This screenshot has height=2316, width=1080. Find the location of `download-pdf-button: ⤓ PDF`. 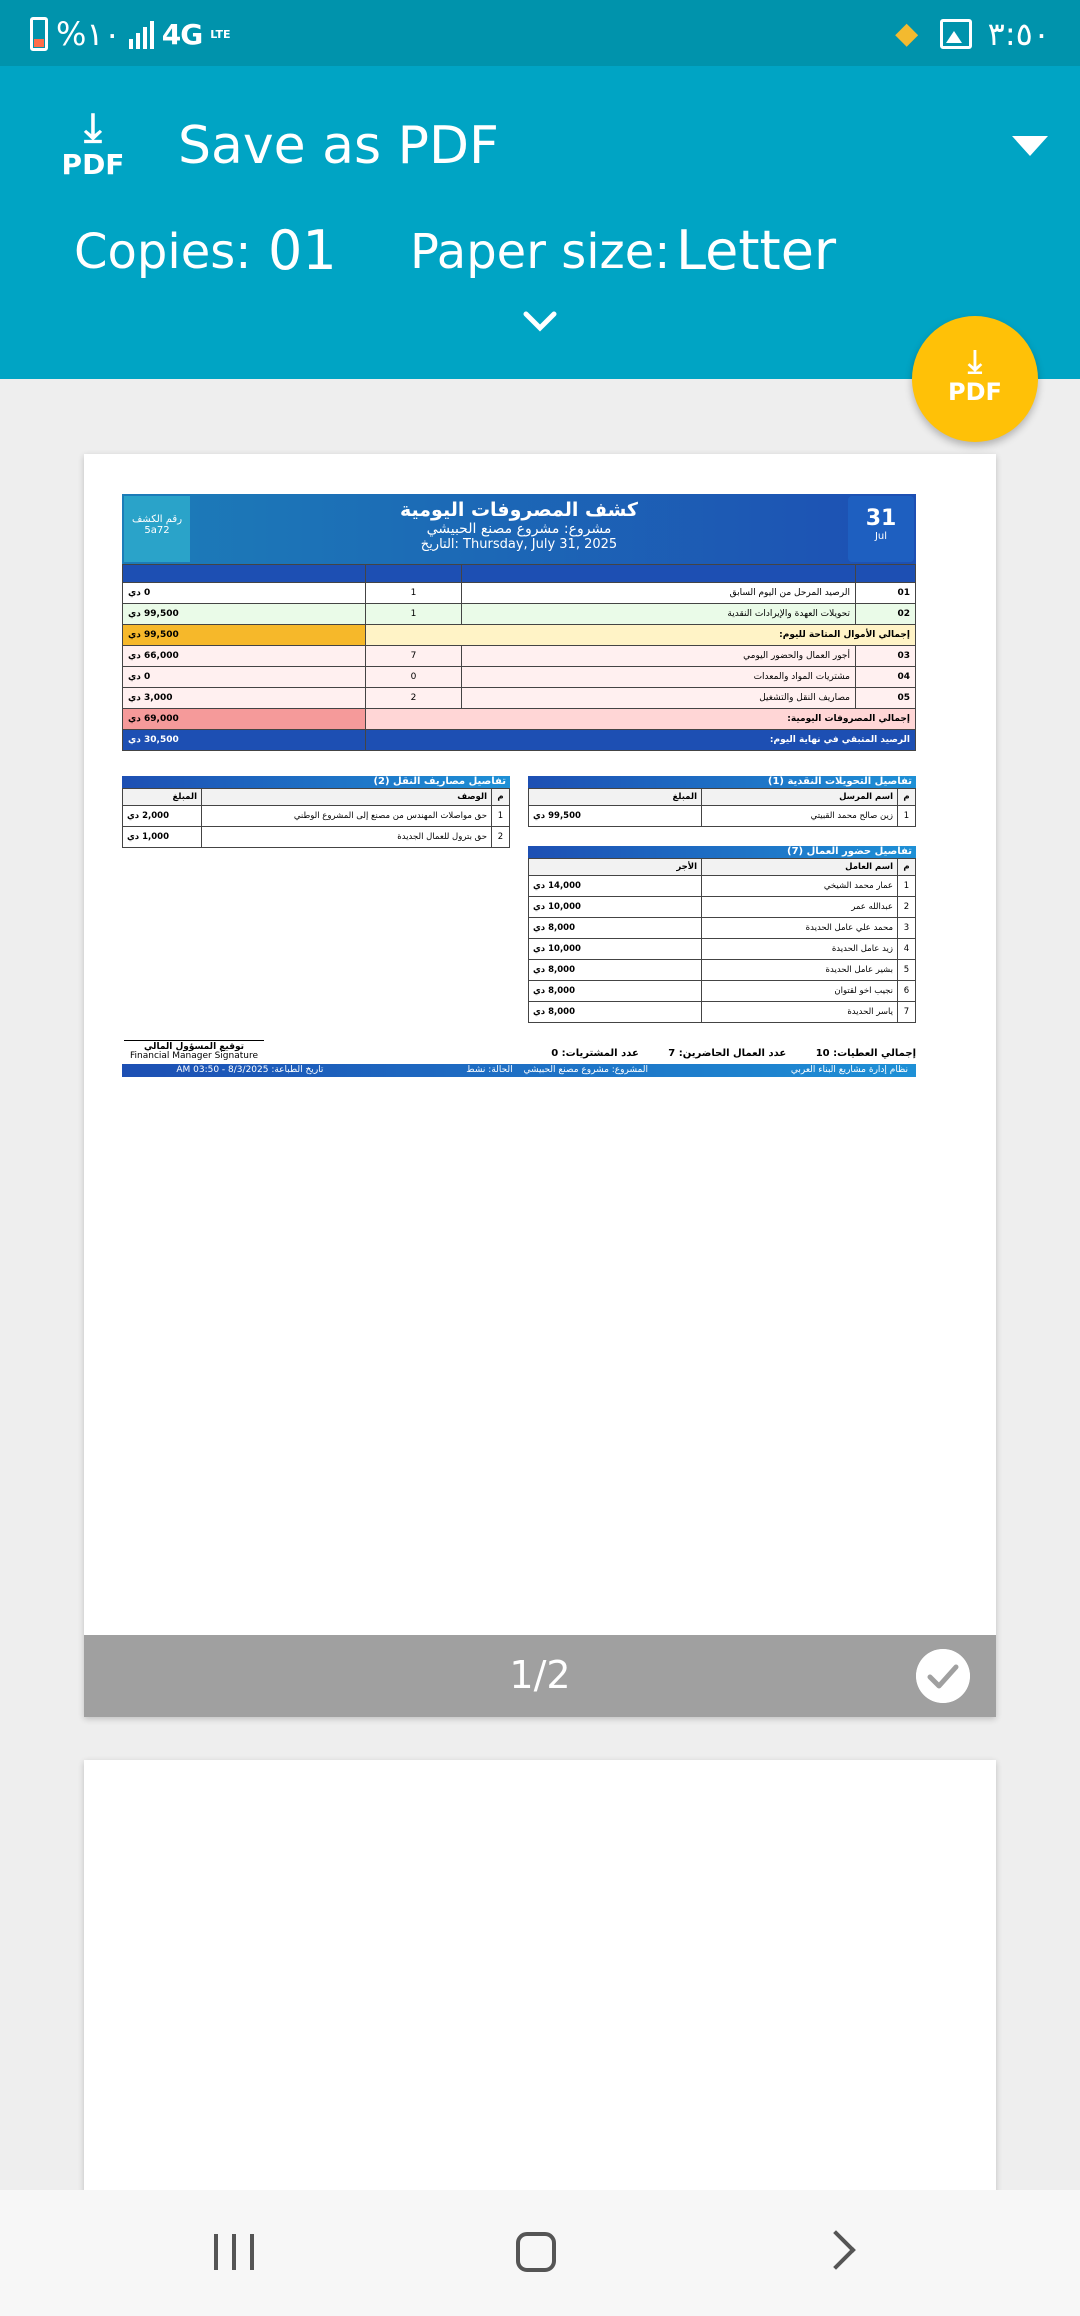

download-pdf-button: ⤓ PDF is located at coordinates (975, 379).